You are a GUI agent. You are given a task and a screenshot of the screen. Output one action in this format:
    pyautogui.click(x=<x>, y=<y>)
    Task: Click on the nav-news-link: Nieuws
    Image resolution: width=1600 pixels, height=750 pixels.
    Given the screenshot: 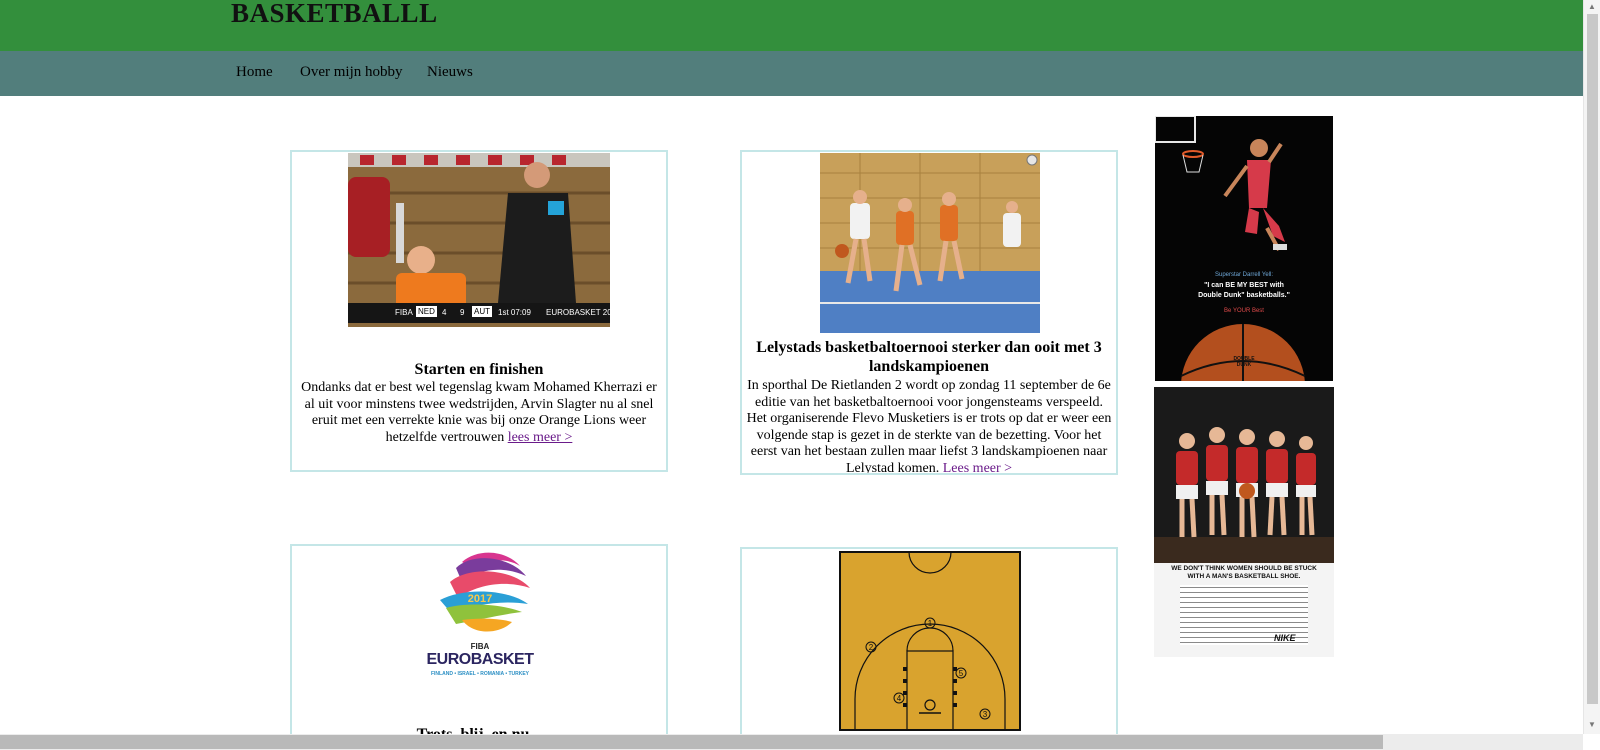 What is the action you would take?
    pyautogui.click(x=450, y=72)
    